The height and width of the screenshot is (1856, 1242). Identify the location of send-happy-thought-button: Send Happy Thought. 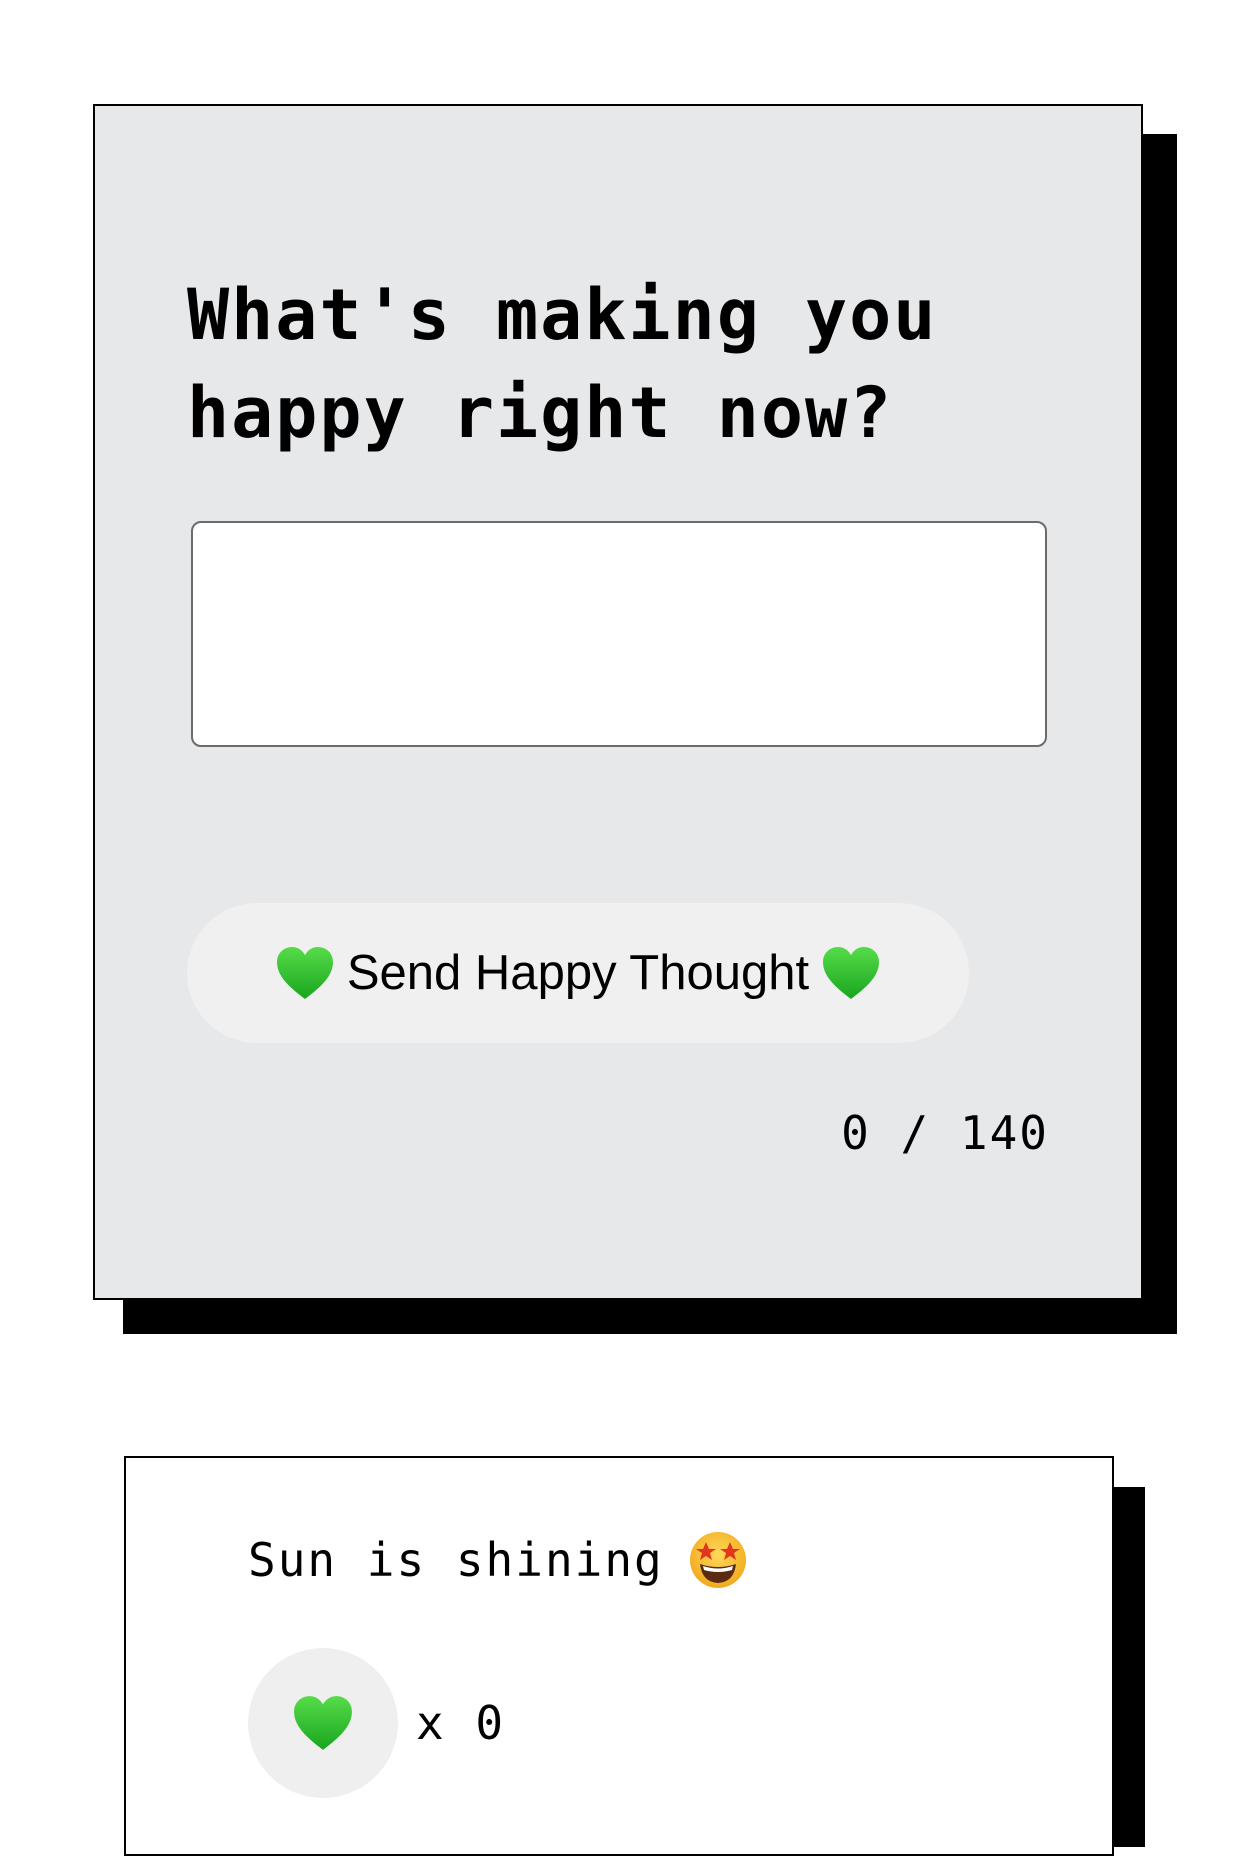
(578, 973).